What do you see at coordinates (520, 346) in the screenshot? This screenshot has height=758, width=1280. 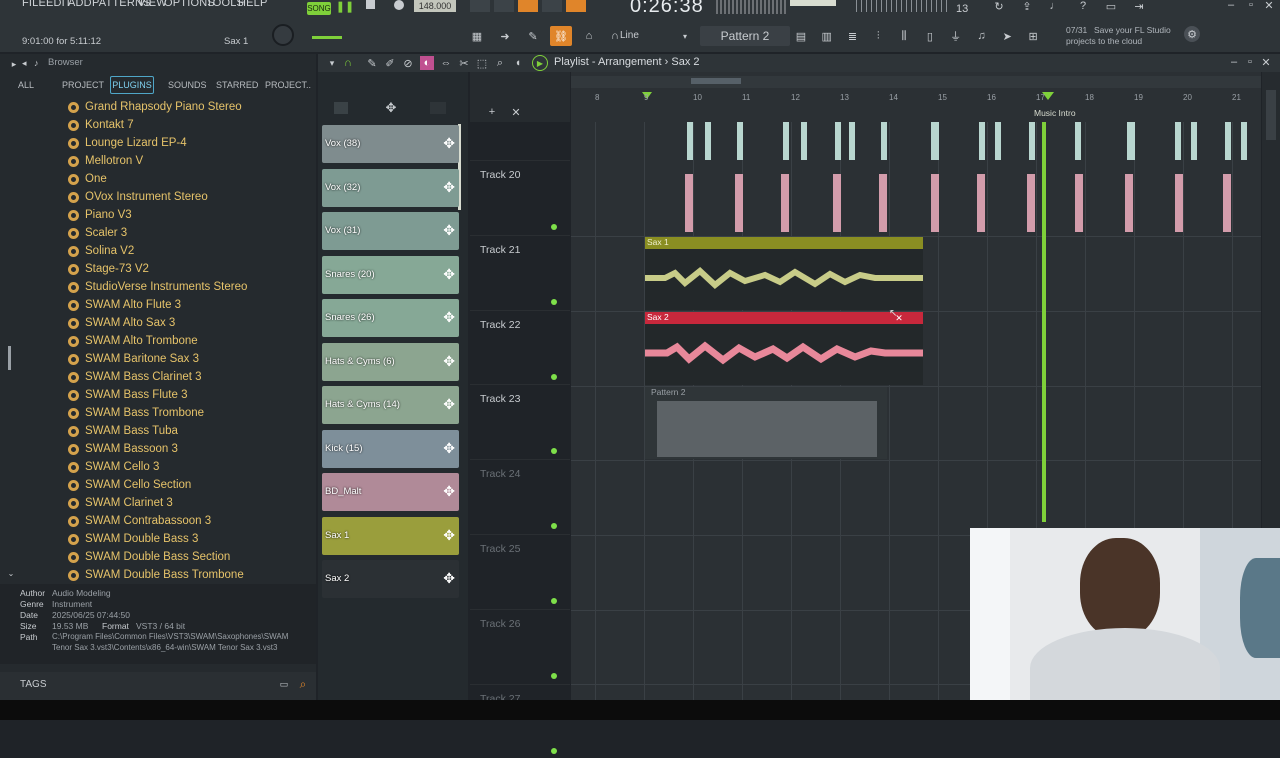 I see `track-header: Track 22` at bounding box center [520, 346].